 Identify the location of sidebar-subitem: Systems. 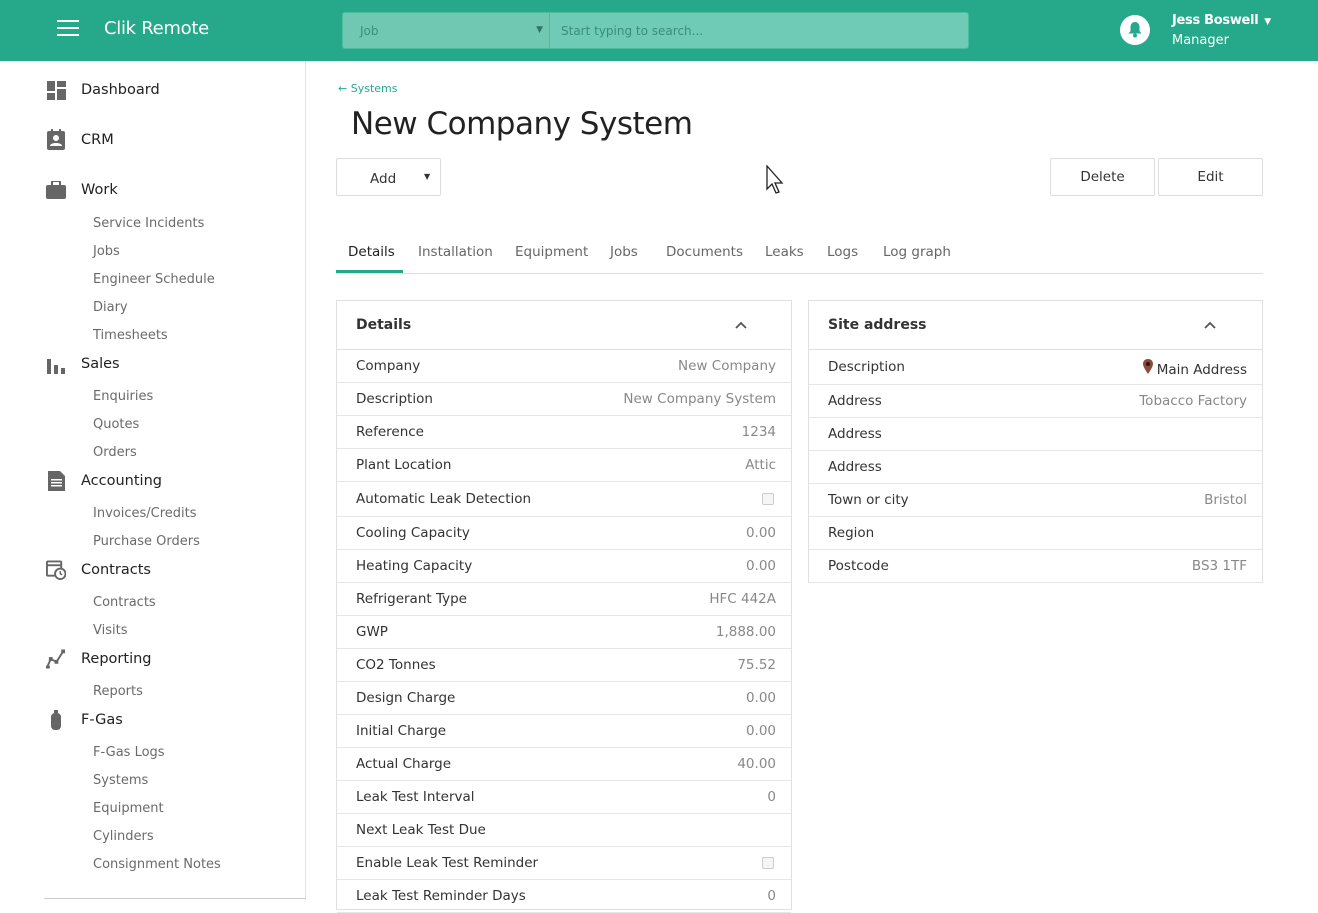
(120, 780).